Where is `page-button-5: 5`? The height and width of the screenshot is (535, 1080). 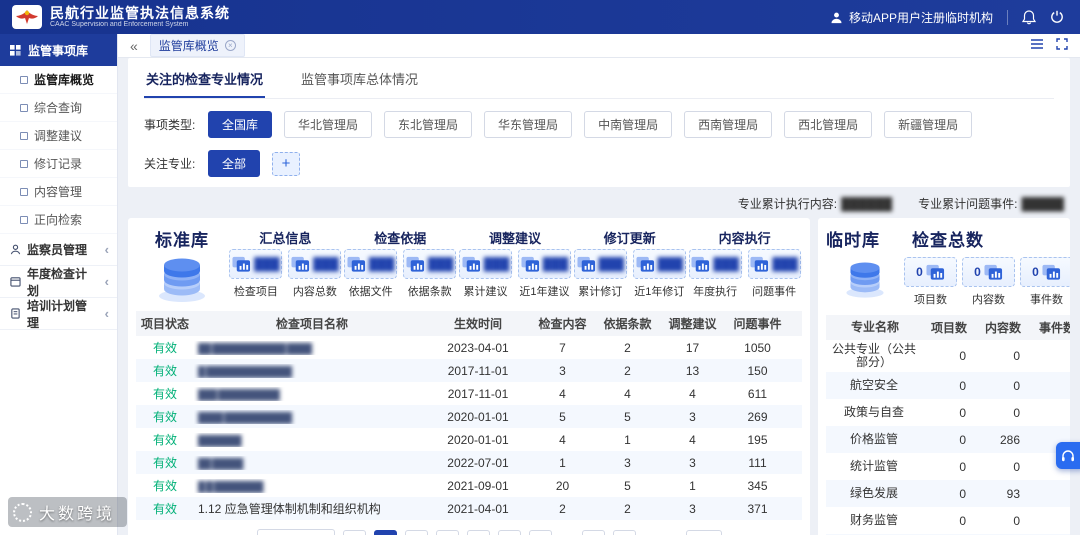
page-button-5: 5 is located at coordinates (510, 532).